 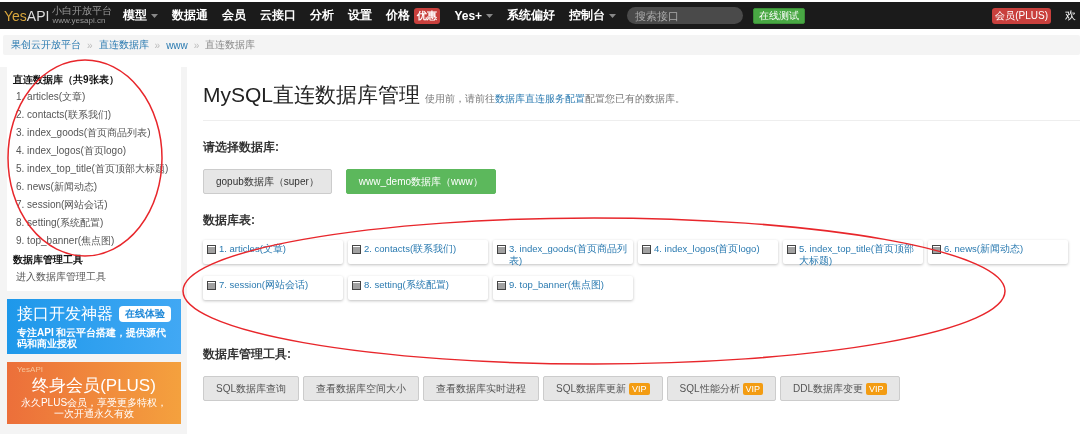 What do you see at coordinates (563, 252) in the screenshot?
I see `table-card: 3. index_goods(首页商品列表)` at bounding box center [563, 252].